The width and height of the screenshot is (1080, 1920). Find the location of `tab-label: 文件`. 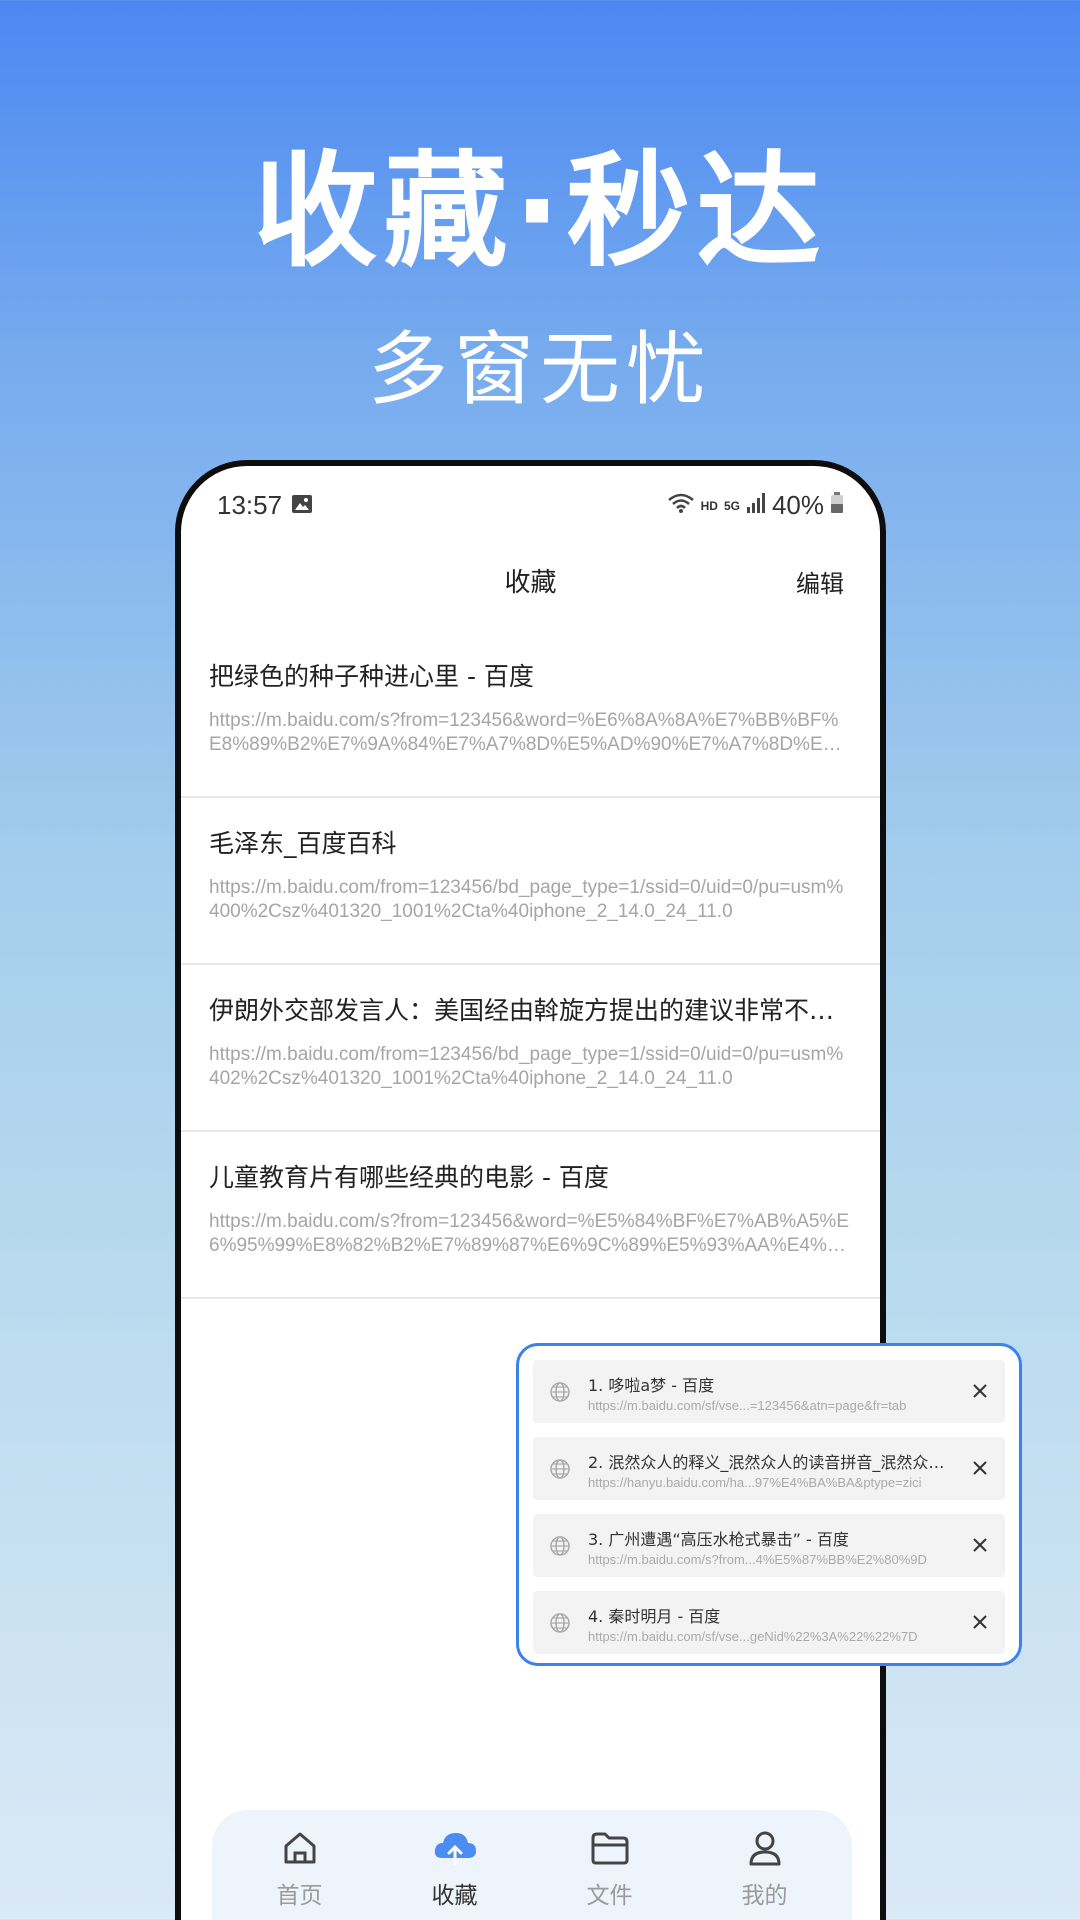

tab-label: 文件 is located at coordinates (609, 1896).